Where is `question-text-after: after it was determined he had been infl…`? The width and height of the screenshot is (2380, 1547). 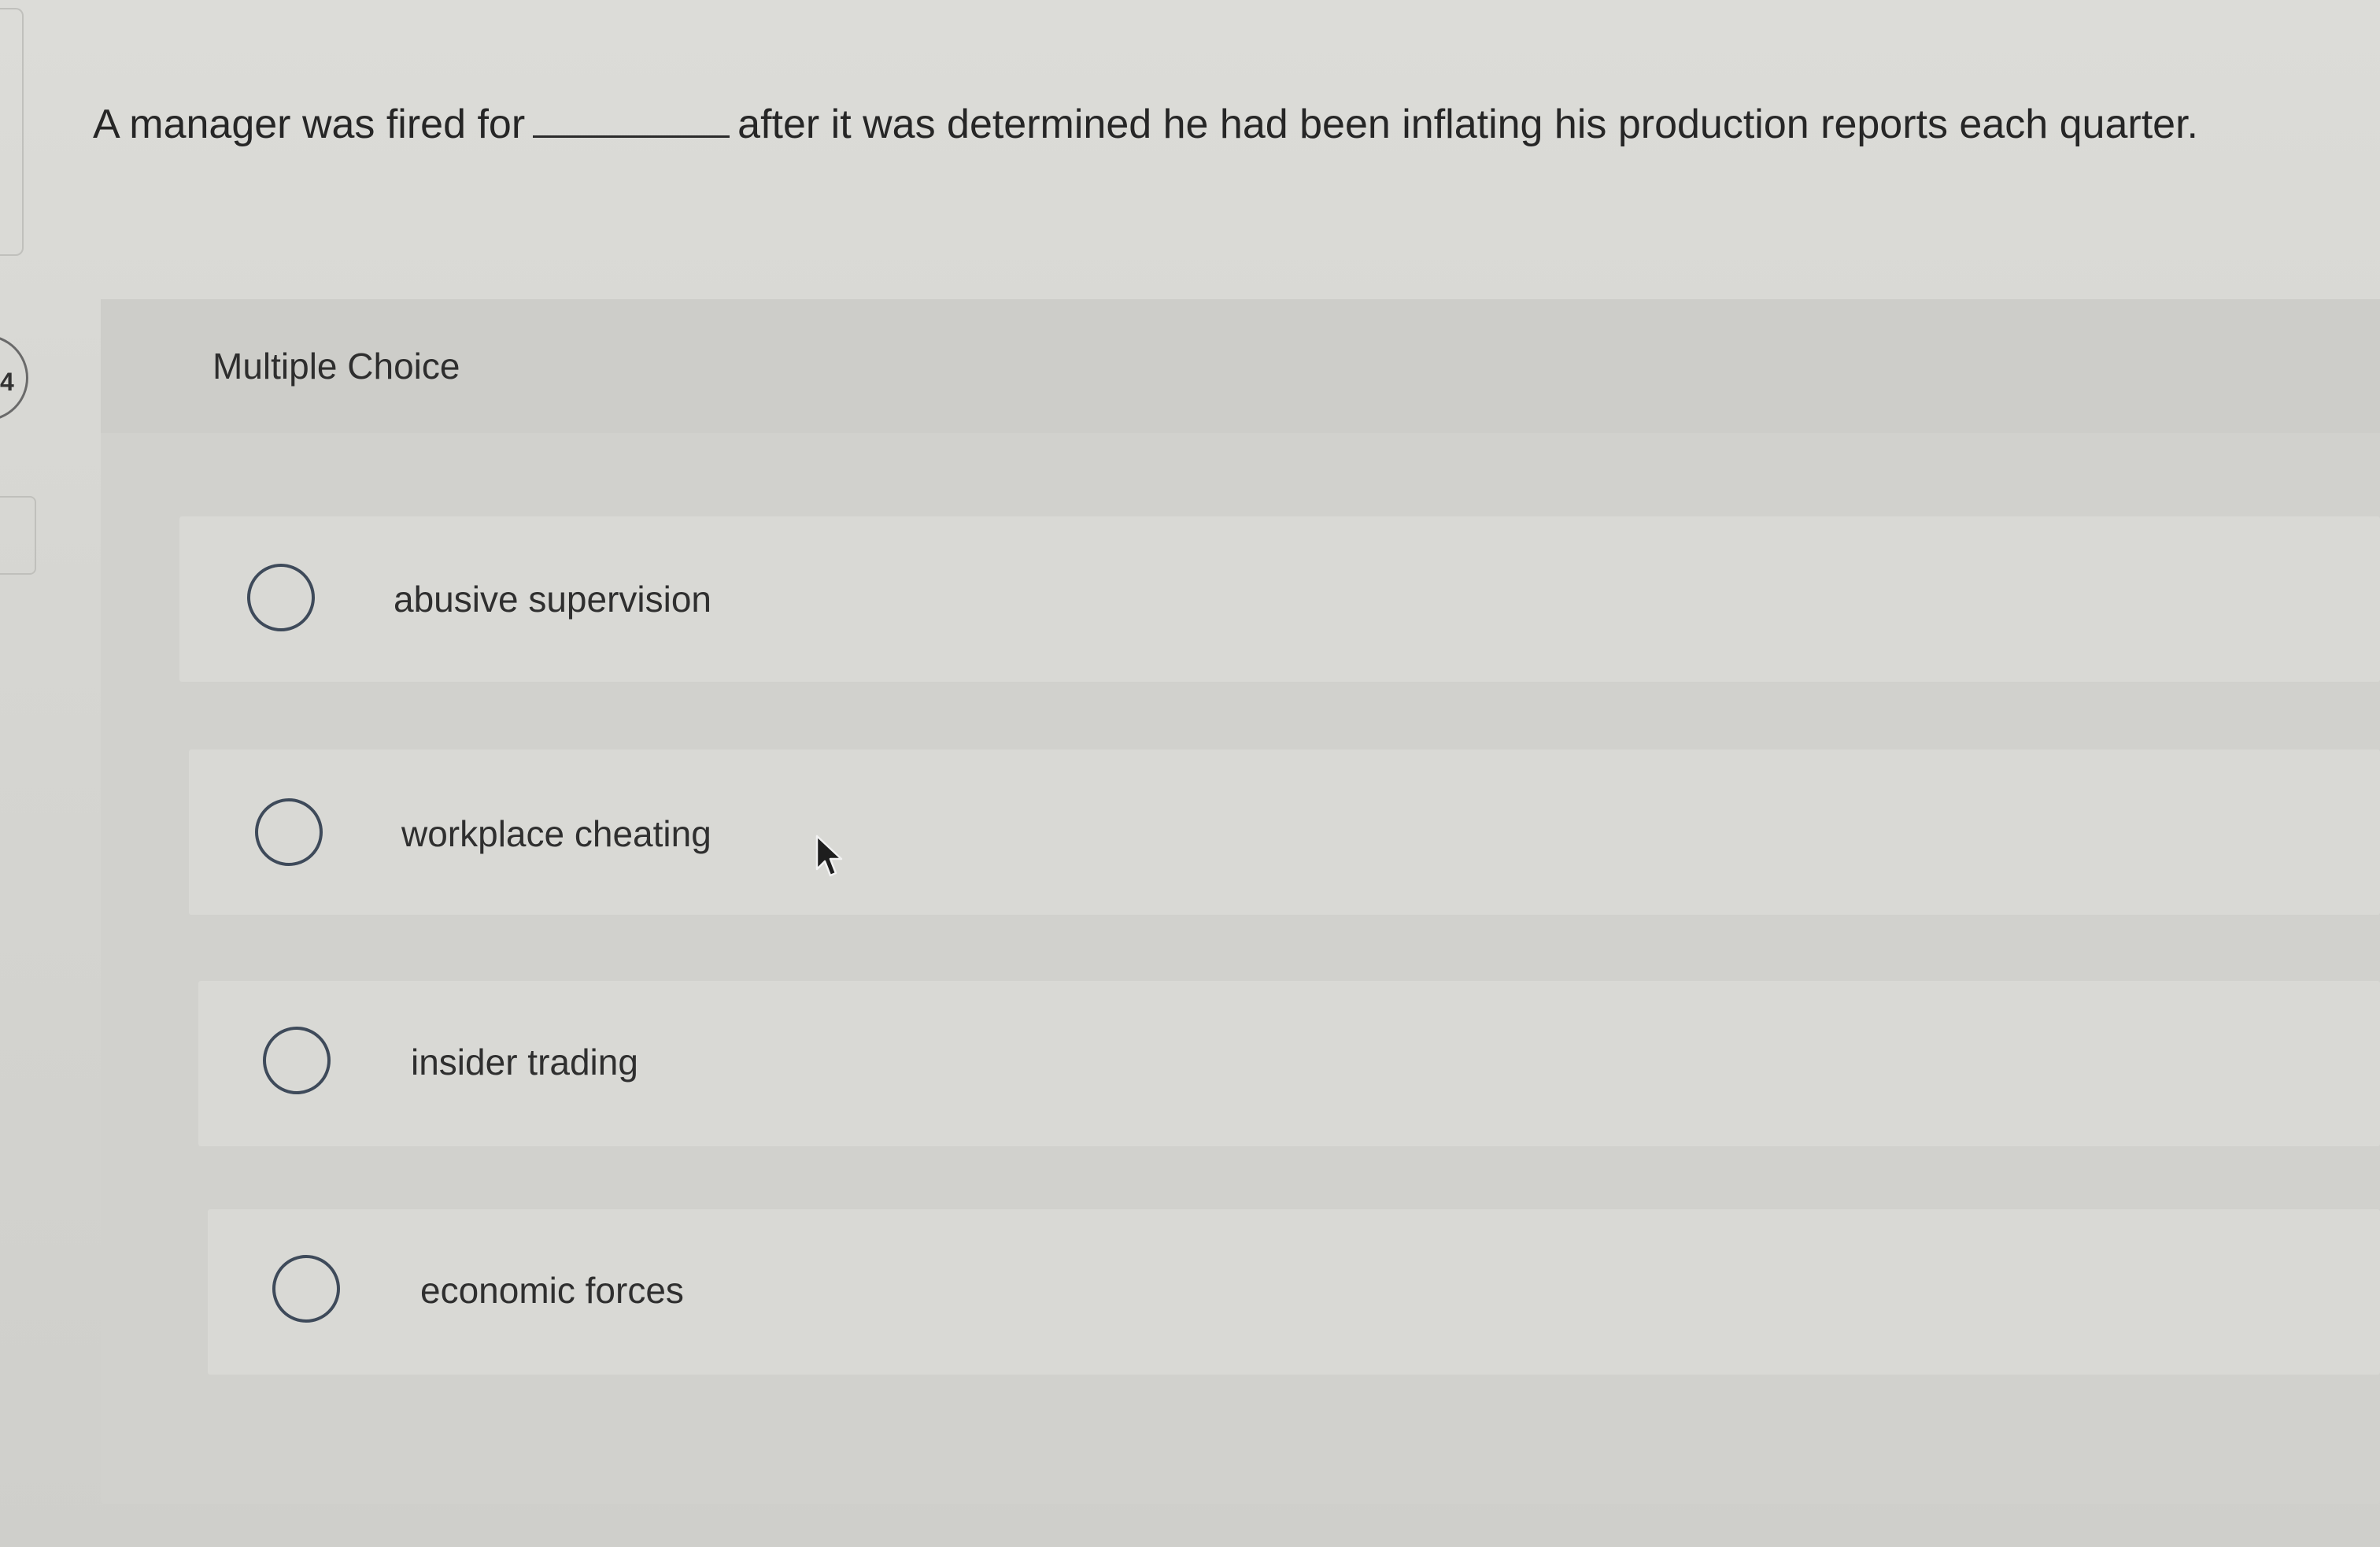
question-text-after: after it was determined he had been infl… is located at coordinates (1467, 124).